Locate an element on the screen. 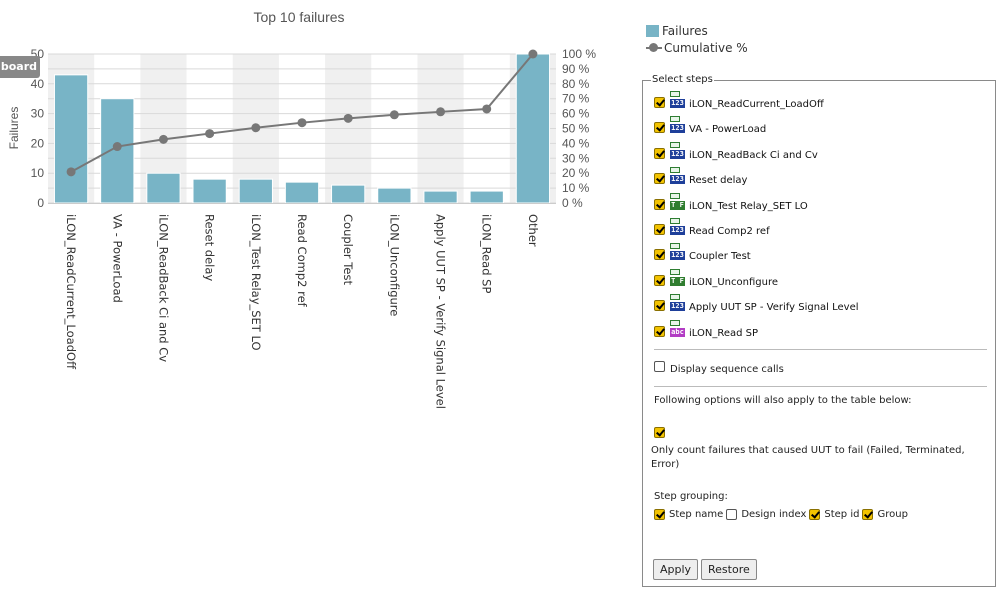 This screenshot has height=592, width=1000. step-label: Apply UUT SP - Verify Signal Level is located at coordinates (774, 308).